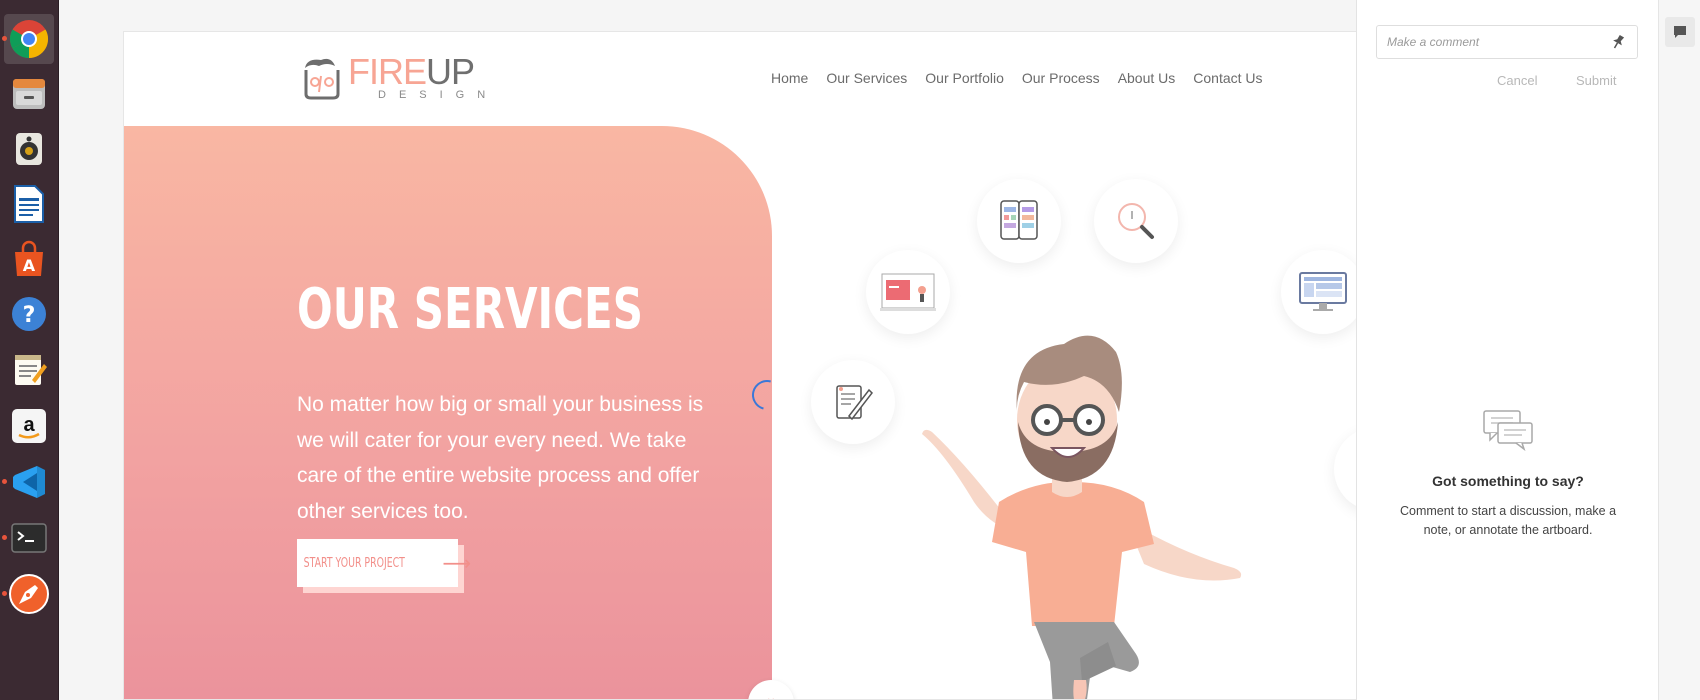 The image size is (1700, 700). Describe the element at coordinates (771, 694) in the screenshot. I see `chevron-down-icon: ⌄` at that location.